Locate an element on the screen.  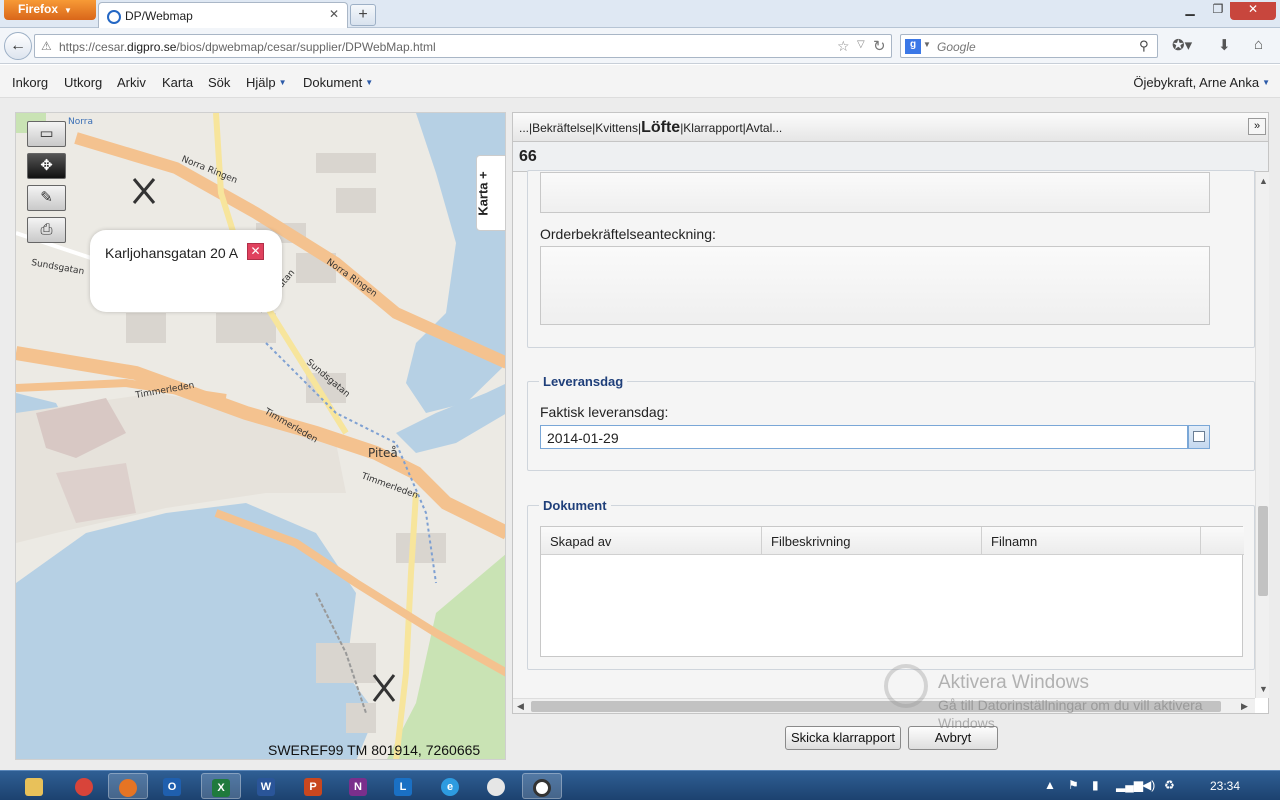
column-header-filename: Filnamn is located at coordinates (1091, 541).